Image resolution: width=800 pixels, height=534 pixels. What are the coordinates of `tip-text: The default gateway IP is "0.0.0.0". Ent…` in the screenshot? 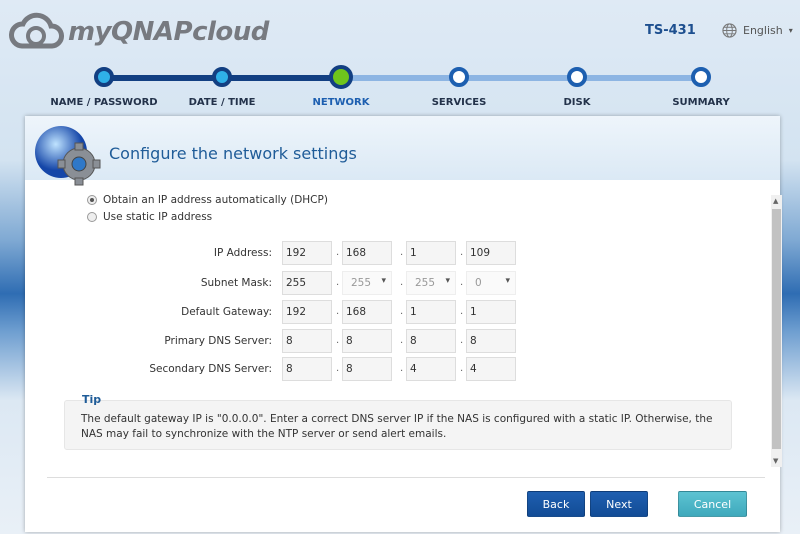 It's located at (397, 426).